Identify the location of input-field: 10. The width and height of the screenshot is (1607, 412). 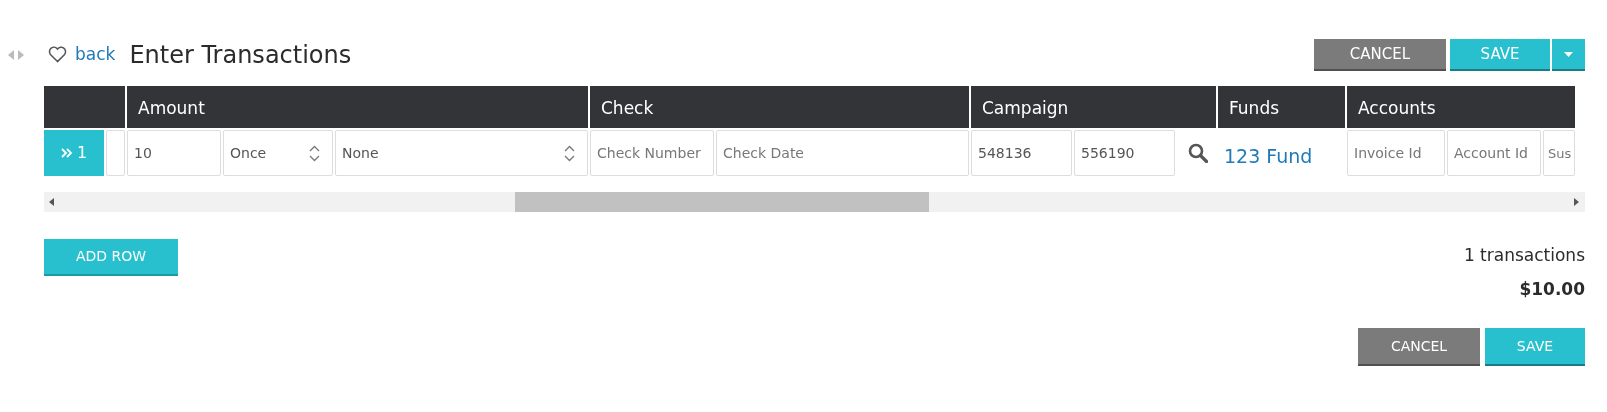
(174, 153).